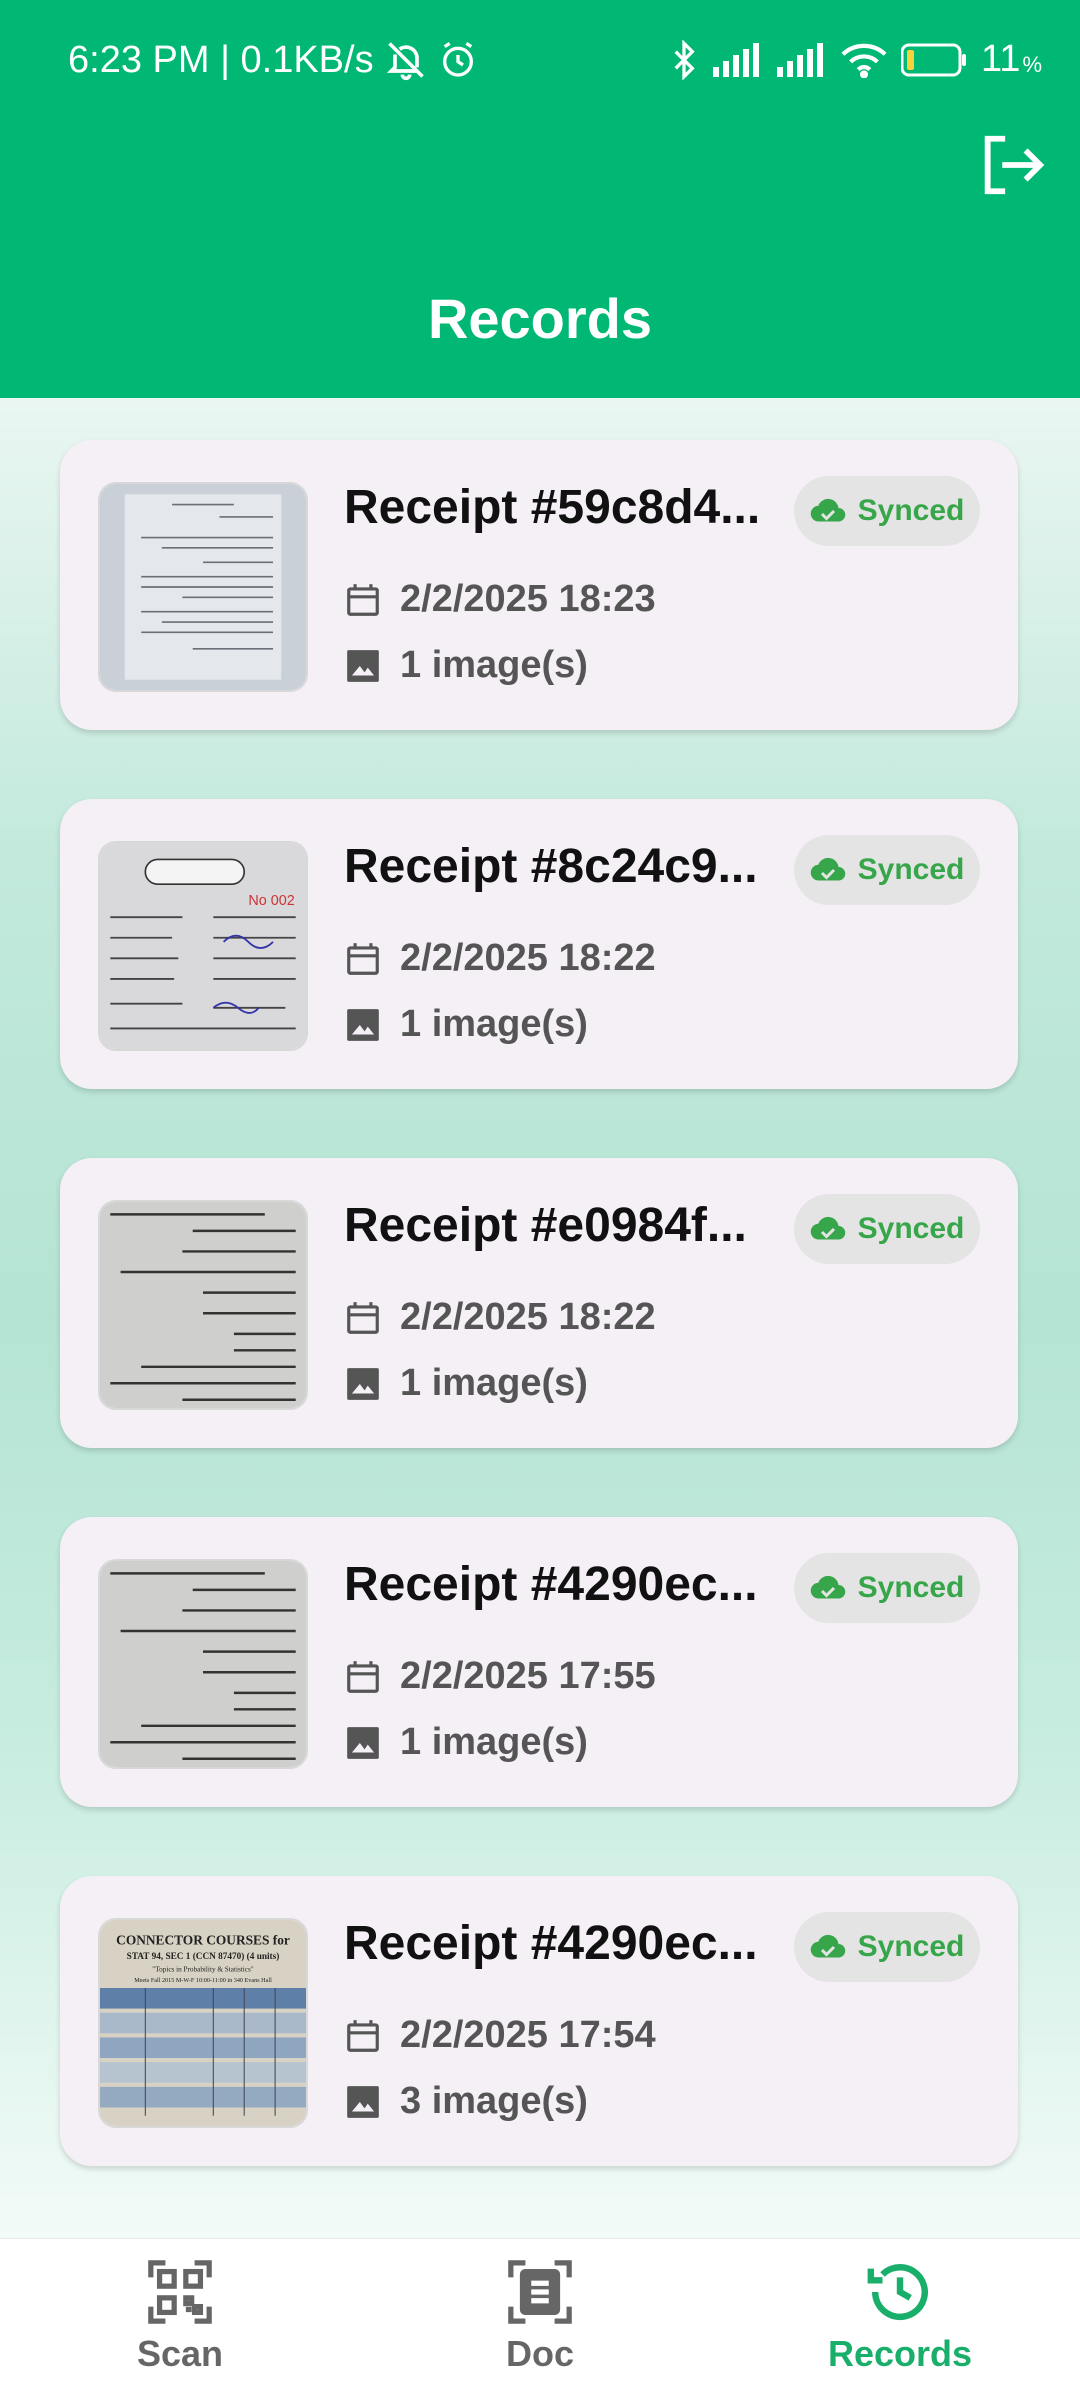 The image size is (1080, 2401). I want to click on thumb-text: "Topics in Probability & Statistics", so click(202, 1970).